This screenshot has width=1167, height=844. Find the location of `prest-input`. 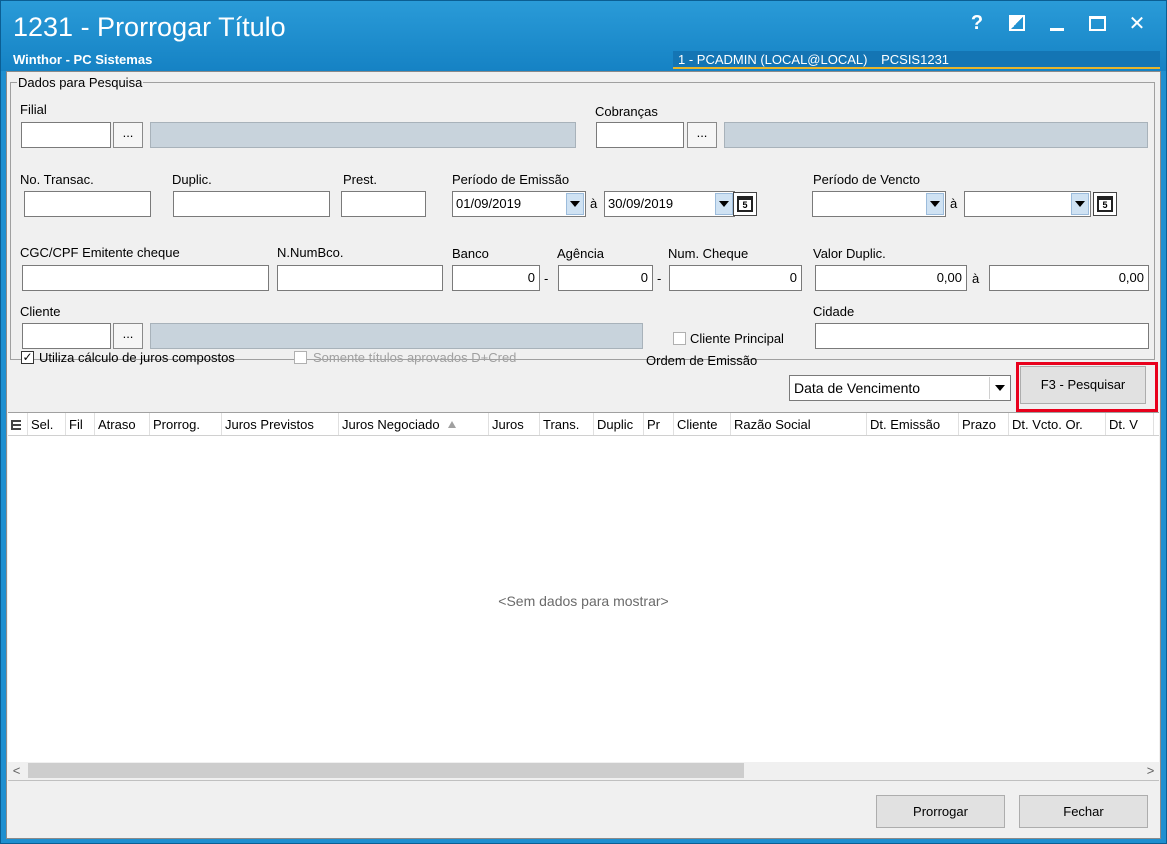

prest-input is located at coordinates (383, 204).